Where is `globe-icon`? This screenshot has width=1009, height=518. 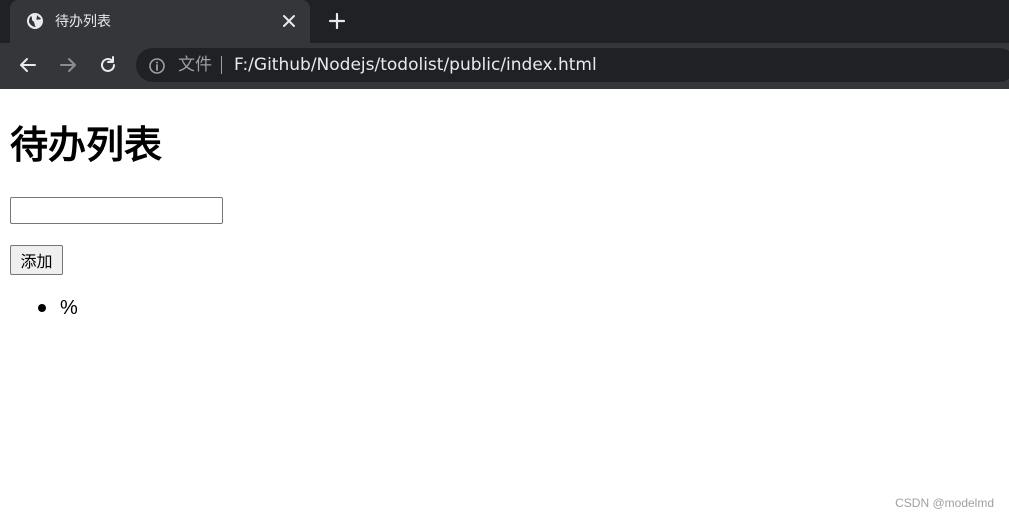
globe-icon is located at coordinates (35, 21).